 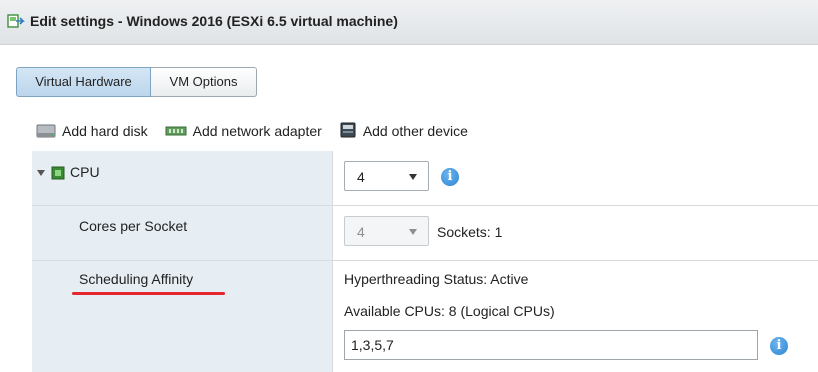 What do you see at coordinates (348, 130) in the screenshot?
I see `other-device-icon` at bounding box center [348, 130].